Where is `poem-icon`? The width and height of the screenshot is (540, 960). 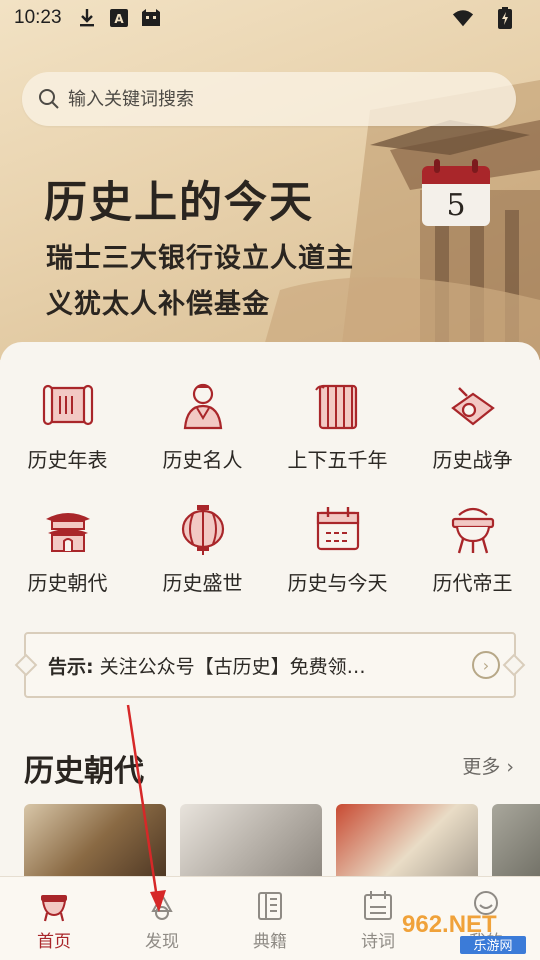 poem-icon is located at coordinates (378, 905).